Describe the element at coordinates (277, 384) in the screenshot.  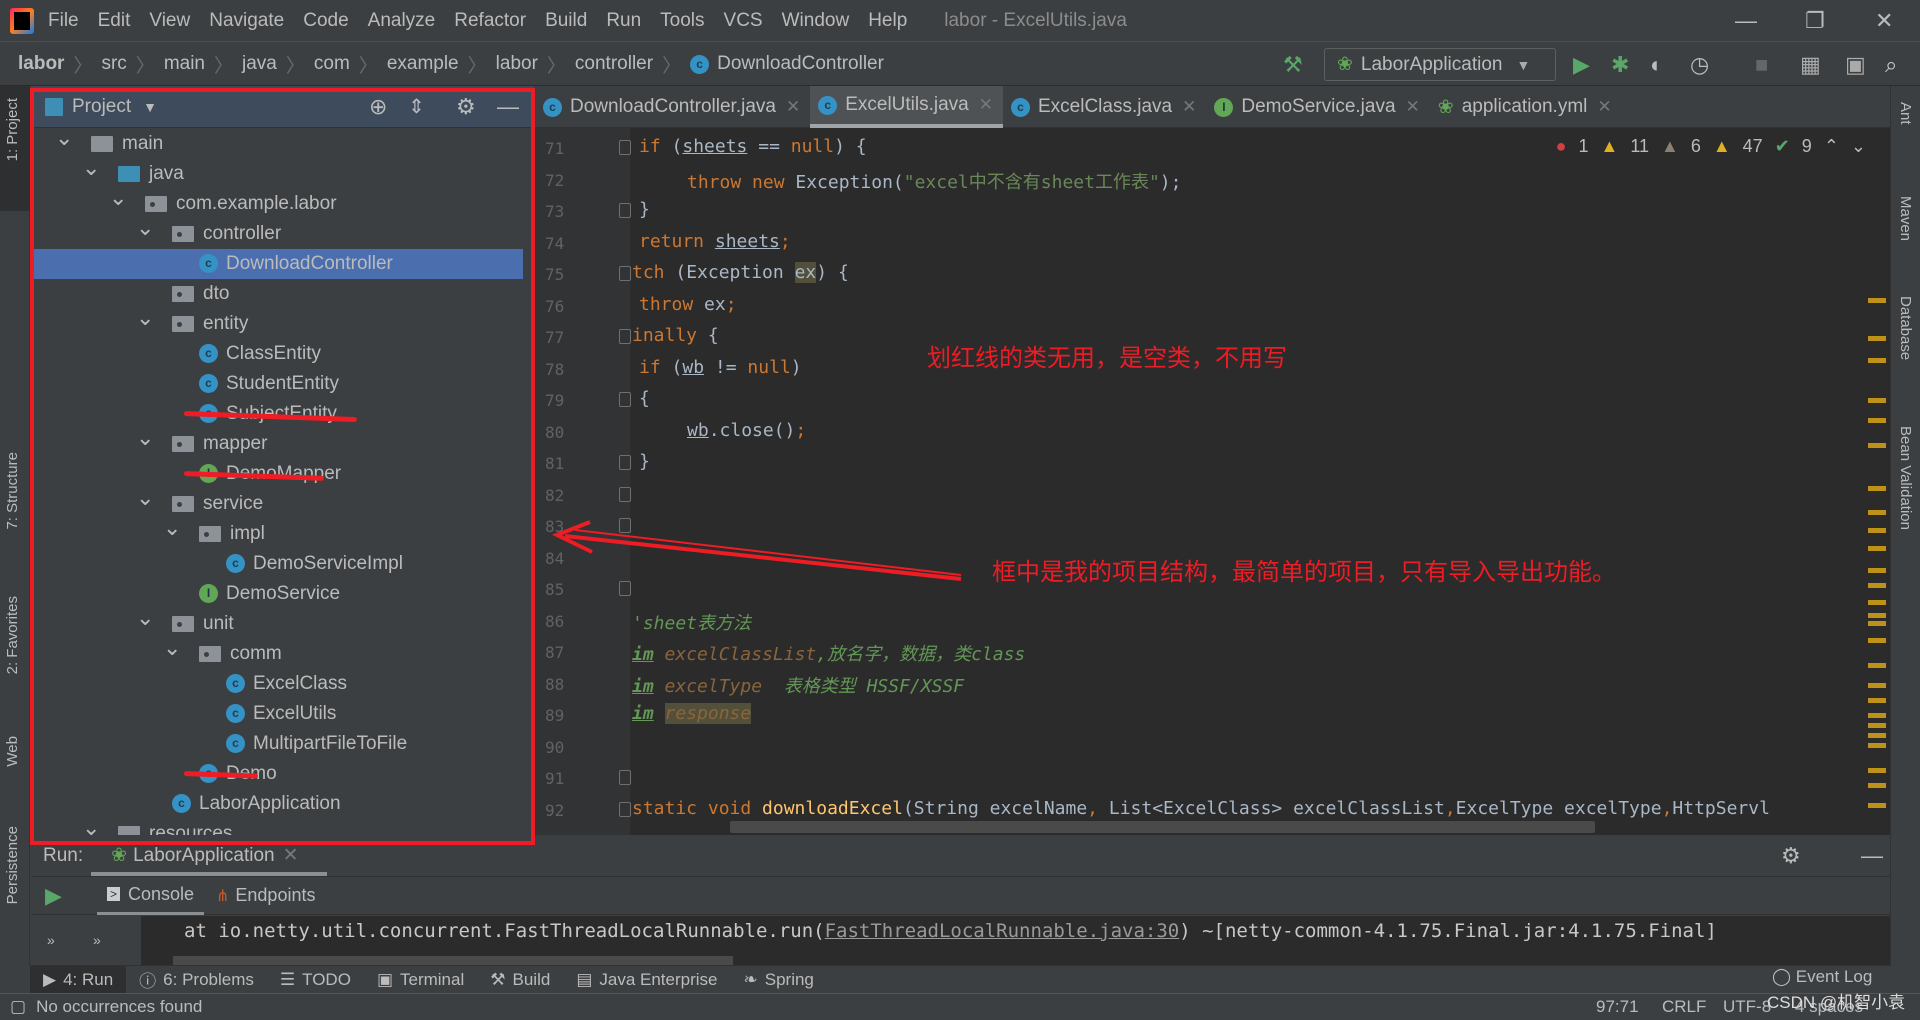
I see `tree-item: c StudentEntity` at that location.